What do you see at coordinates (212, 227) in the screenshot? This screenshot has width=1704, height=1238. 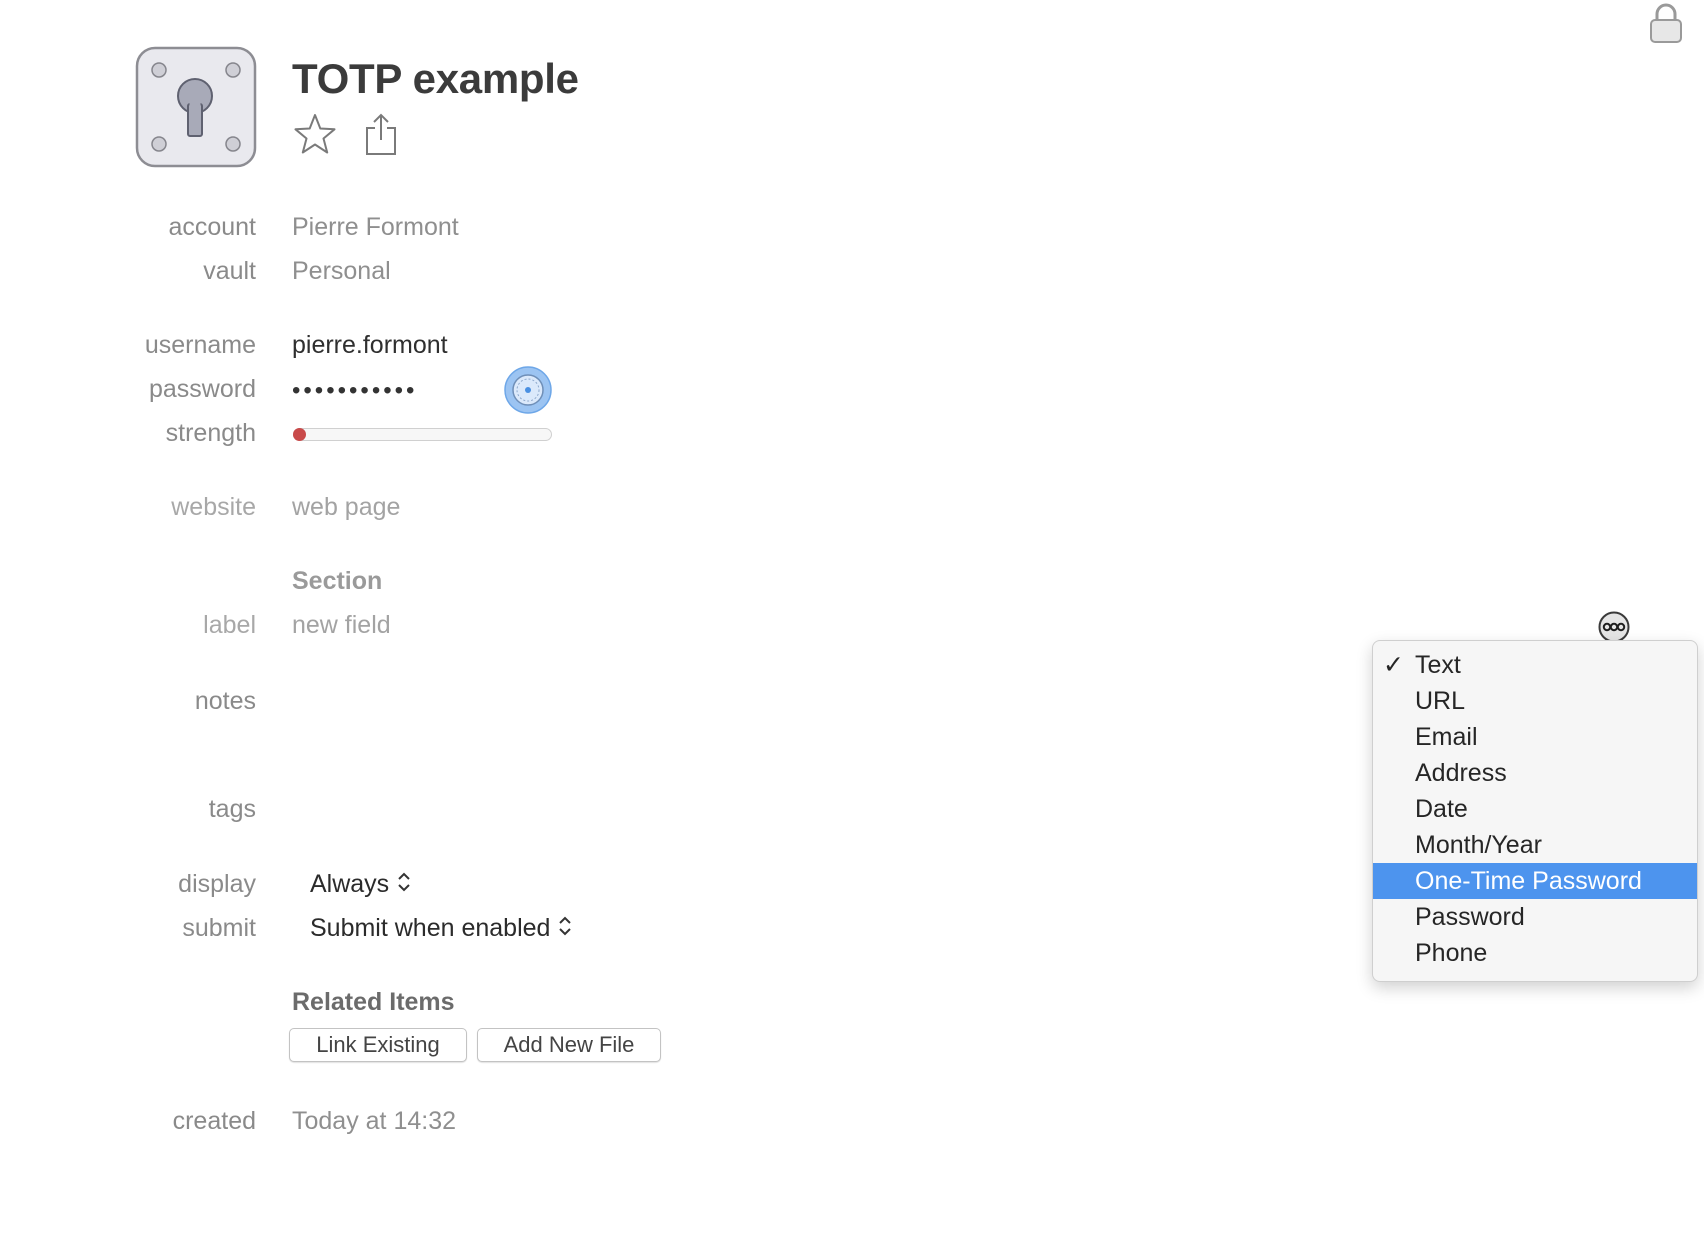 I see `account-label: account` at bounding box center [212, 227].